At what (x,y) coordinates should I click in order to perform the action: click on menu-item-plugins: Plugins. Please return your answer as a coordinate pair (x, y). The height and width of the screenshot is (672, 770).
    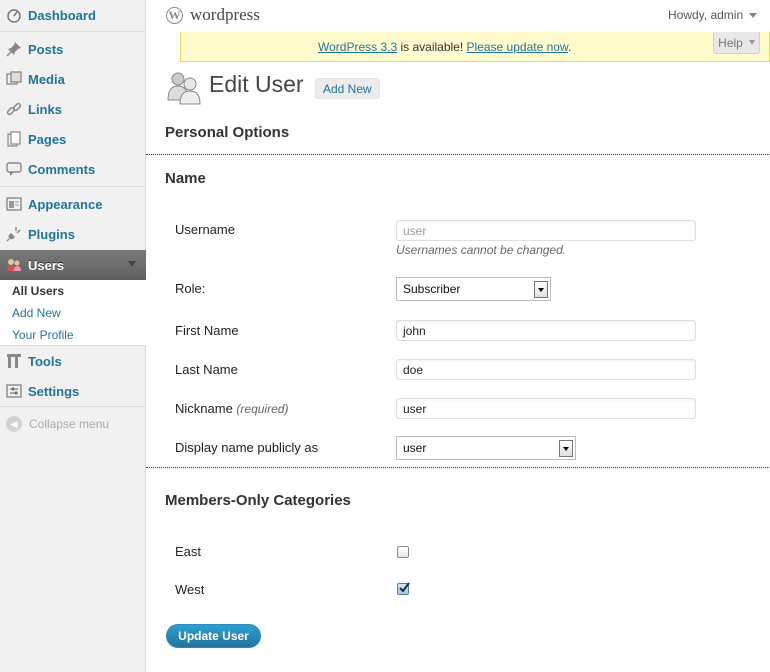
    Looking at the image, I should click on (73, 234).